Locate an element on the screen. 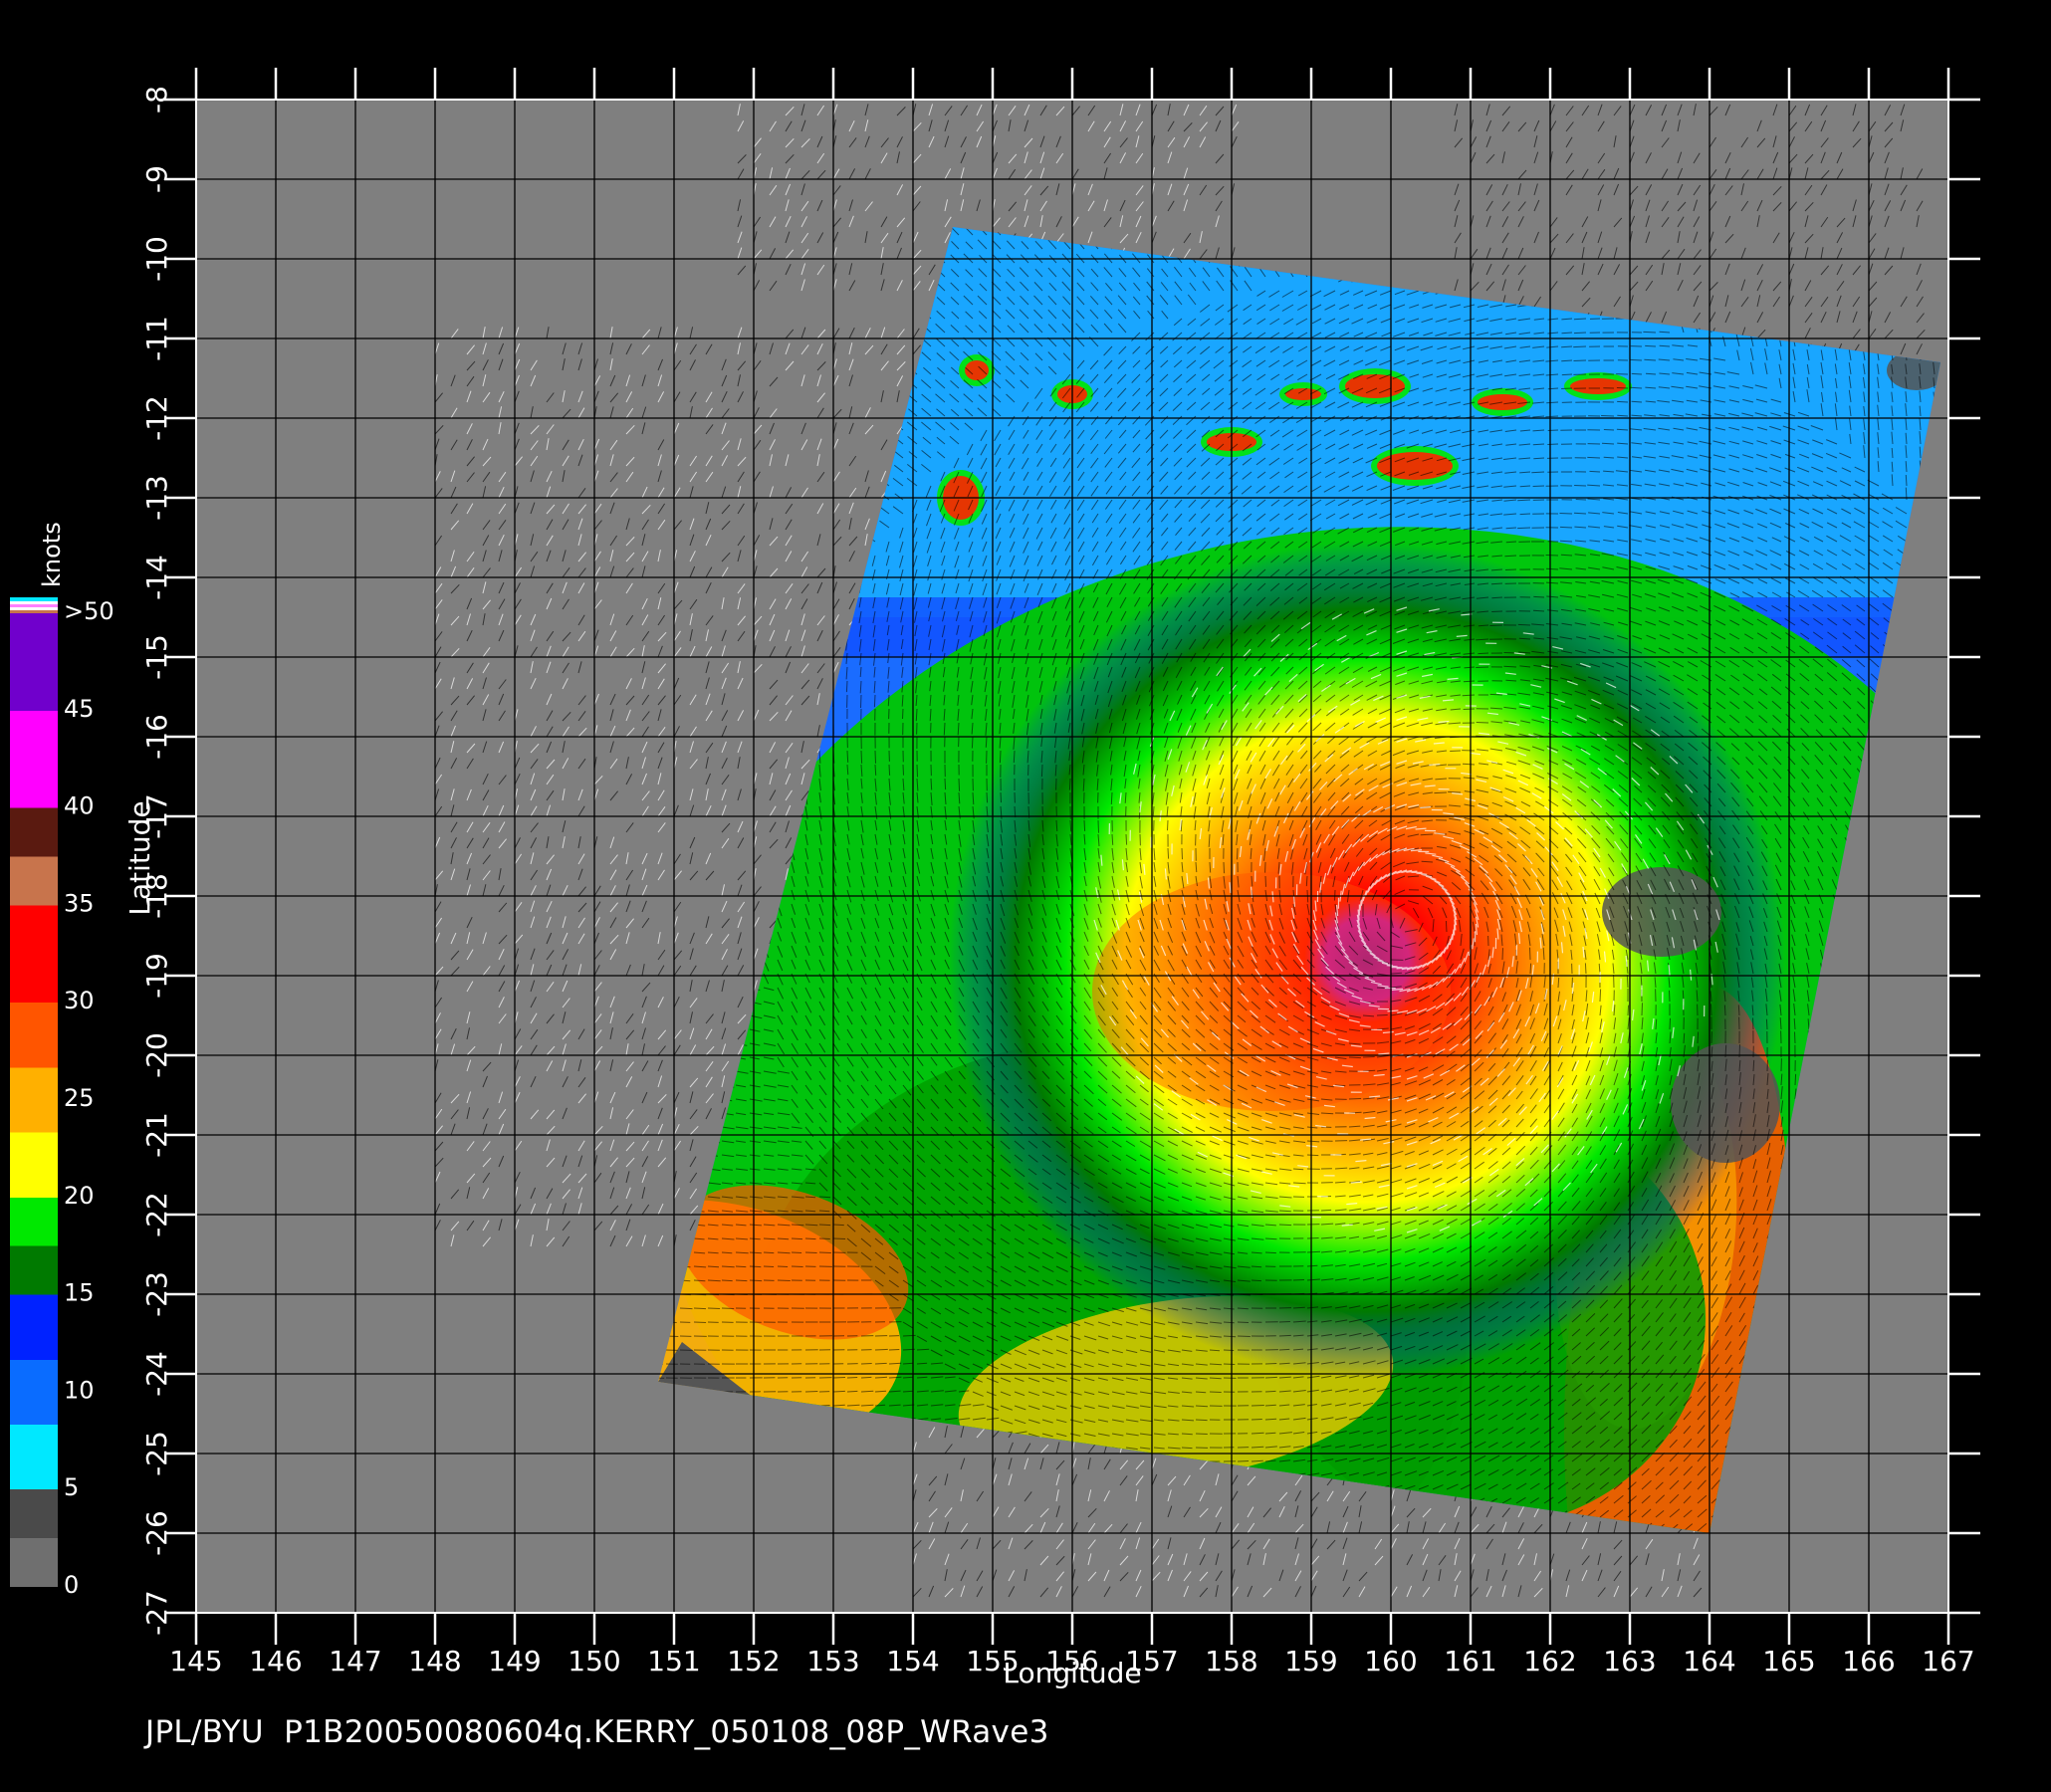  lat-tick-label: -10 is located at coordinates (156, 259).